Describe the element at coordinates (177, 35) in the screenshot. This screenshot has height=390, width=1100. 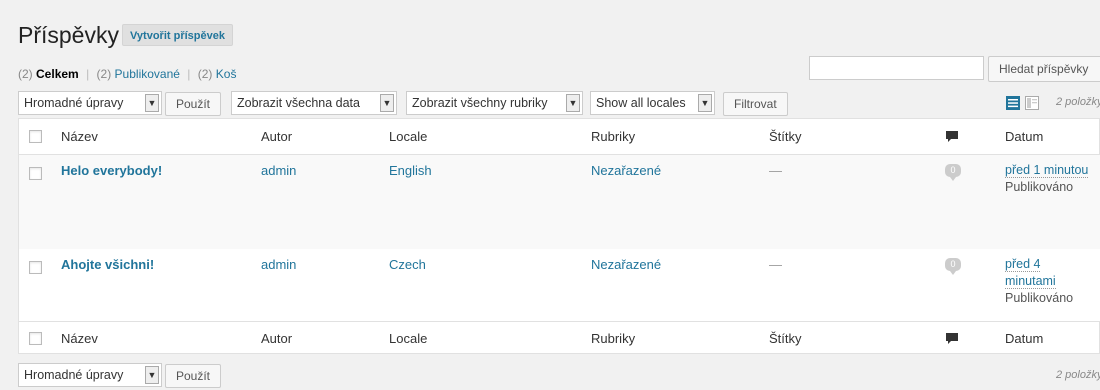
I see `add-new-post-button: Vytvořit příspěvek` at that location.